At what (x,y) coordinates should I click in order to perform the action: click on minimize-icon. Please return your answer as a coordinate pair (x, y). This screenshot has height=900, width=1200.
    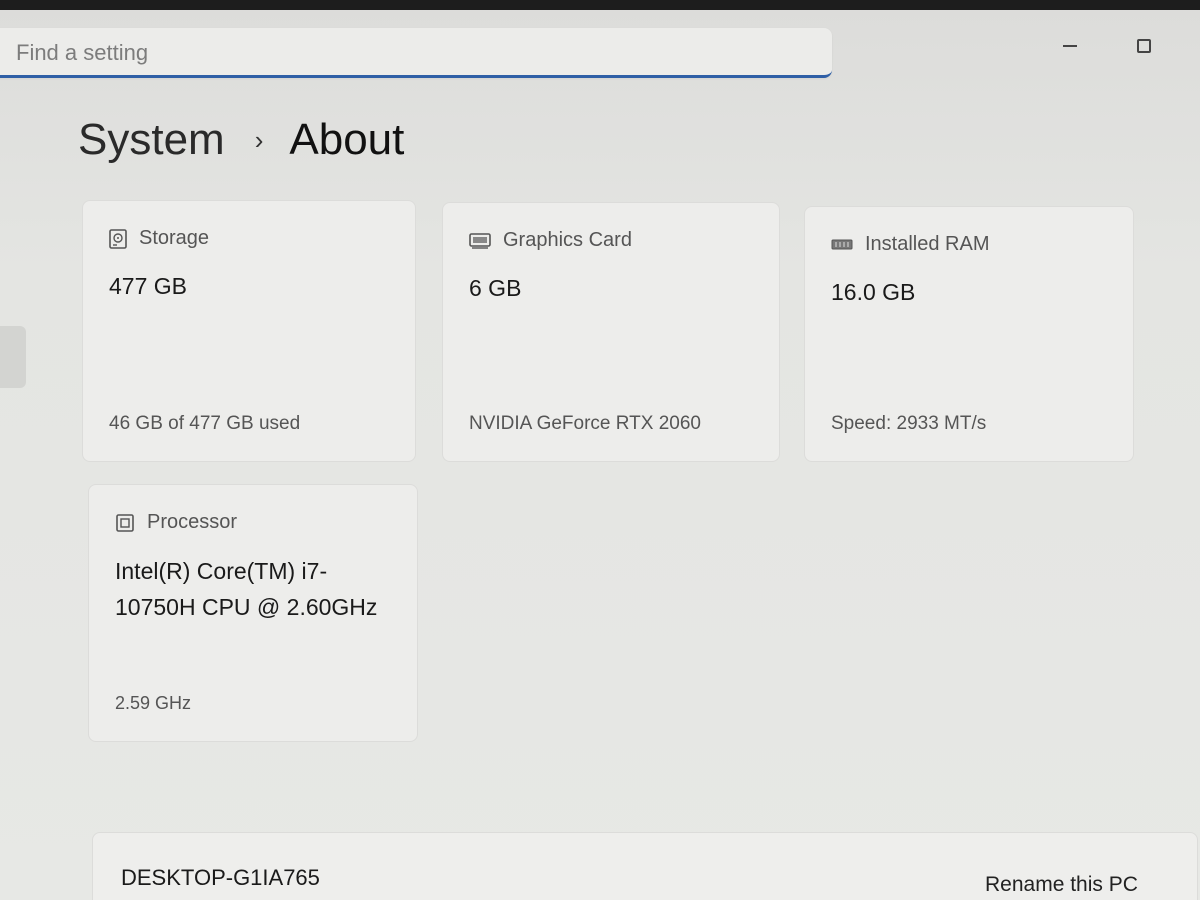
    Looking at the image, I should click on (1070, 46).